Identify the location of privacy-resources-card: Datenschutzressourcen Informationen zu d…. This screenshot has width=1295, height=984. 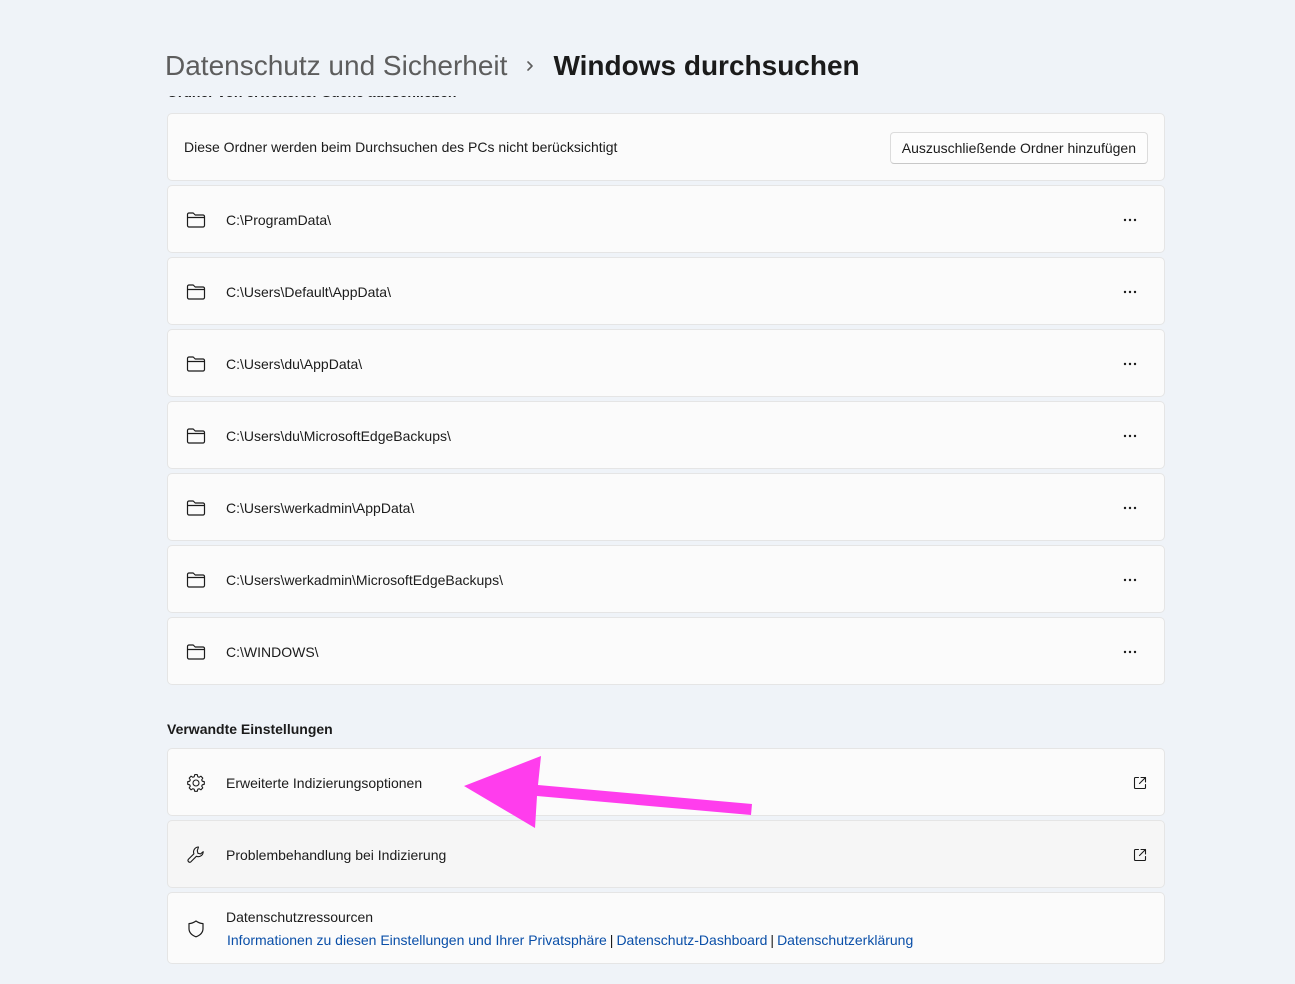
(666, 928).